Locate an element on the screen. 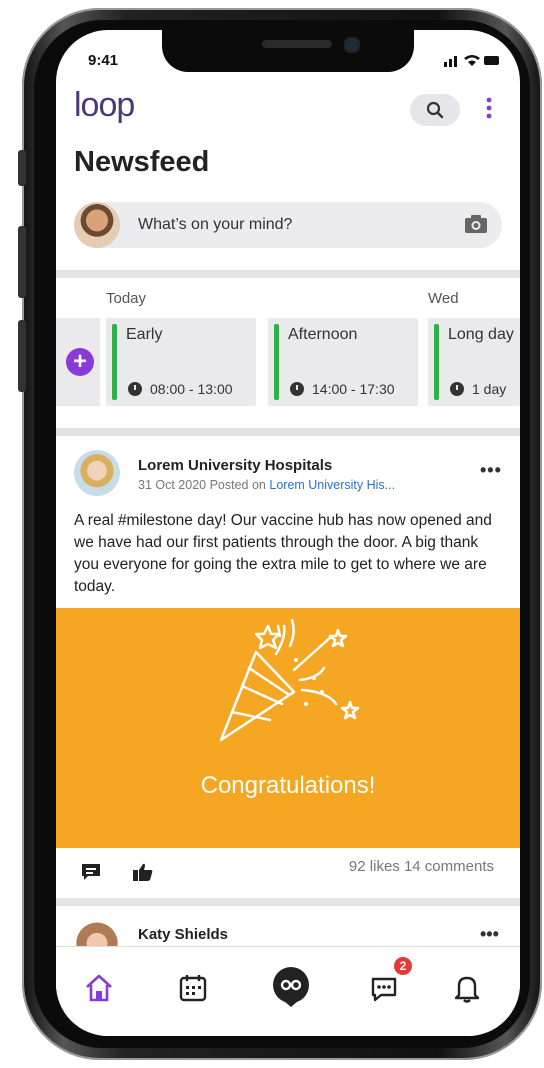 The width and height of the screenshot is (544, 1068). shift-time: 08:00 - 13:00 is located at coordinates (191, 389).